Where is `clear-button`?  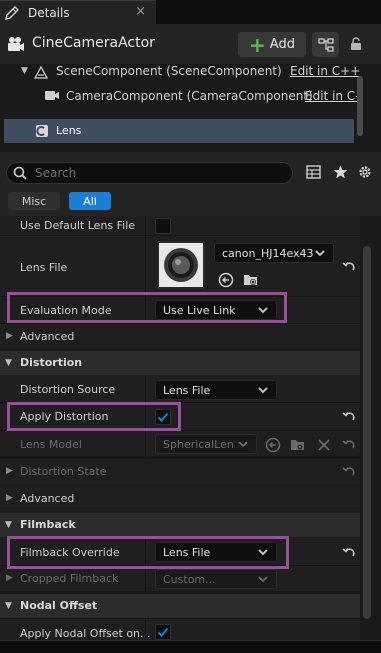
clear-button is located at coordinates (324, 445).